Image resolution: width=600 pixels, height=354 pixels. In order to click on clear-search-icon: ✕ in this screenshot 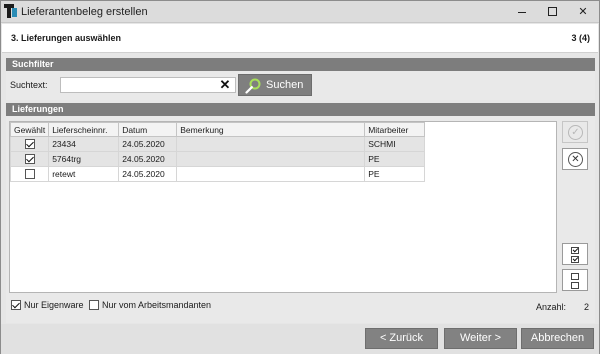, I will do `click(225, 85)`.